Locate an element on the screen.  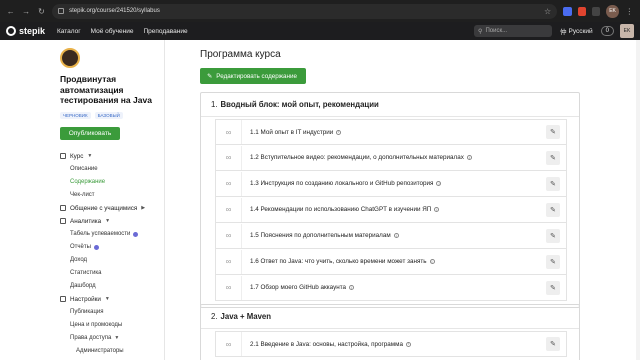
sidebar-section-course: Курс ▼ is located at coordinates (112, 156).